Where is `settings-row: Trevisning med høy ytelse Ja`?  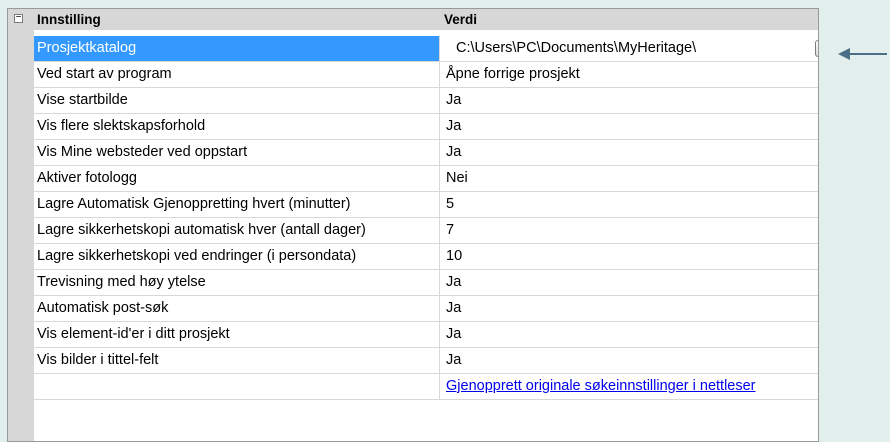
settings-row: Trevisning med høy ytelse Ja is located at coordinates (426, 283).